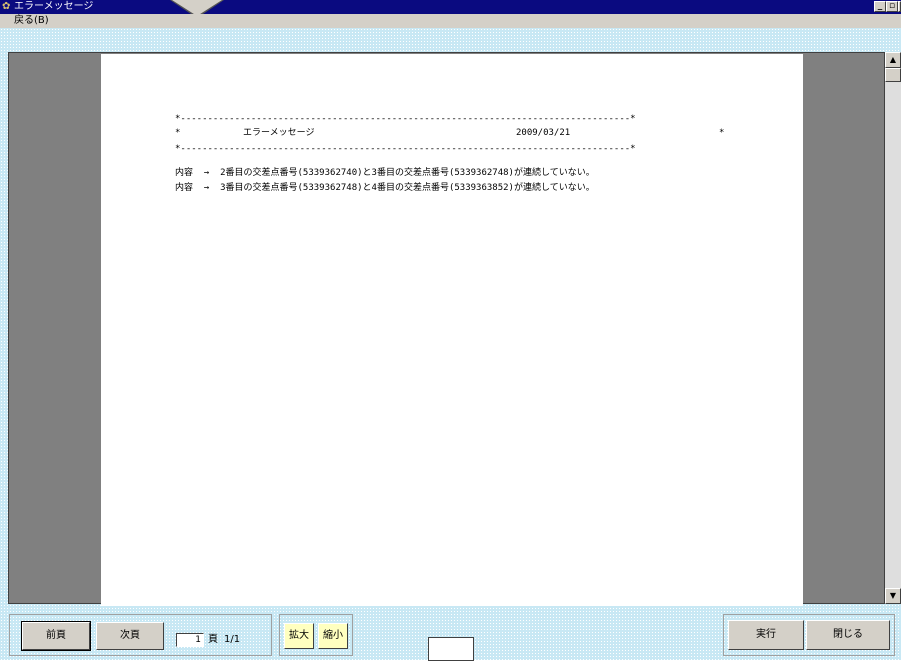 The height and width of the screenshot is (661, 901). What do you see at coordinates (848, 635) in the screenshot?
I see `close-button: 閉じる` at bounding box center [848, 635].